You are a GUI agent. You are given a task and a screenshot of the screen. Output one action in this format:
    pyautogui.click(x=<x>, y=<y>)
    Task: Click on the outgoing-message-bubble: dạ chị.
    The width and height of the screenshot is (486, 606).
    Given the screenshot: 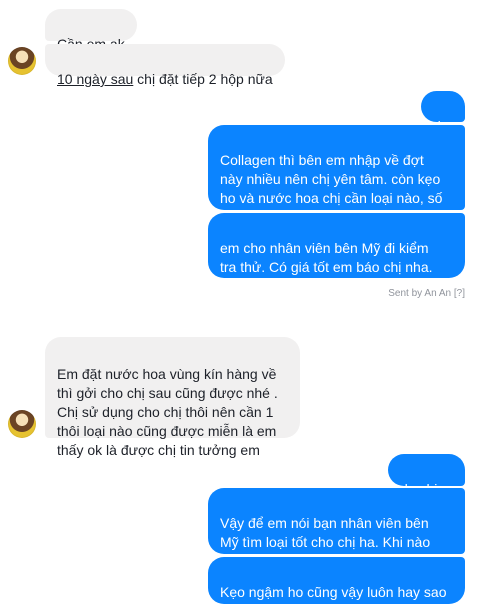 What is the action you would take?
    pyautogui.click(x=426, y=475)
    